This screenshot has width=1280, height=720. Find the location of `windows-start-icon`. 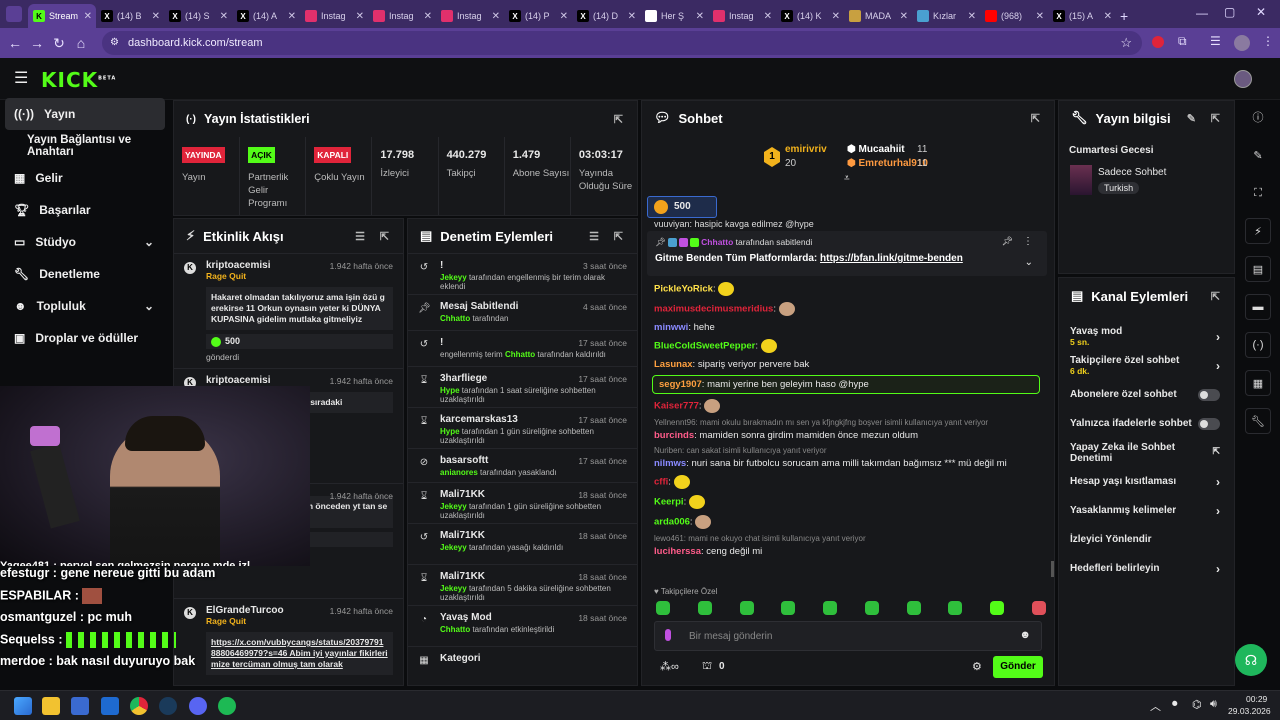

windows-start-icon is located at coordinates (23, 706).